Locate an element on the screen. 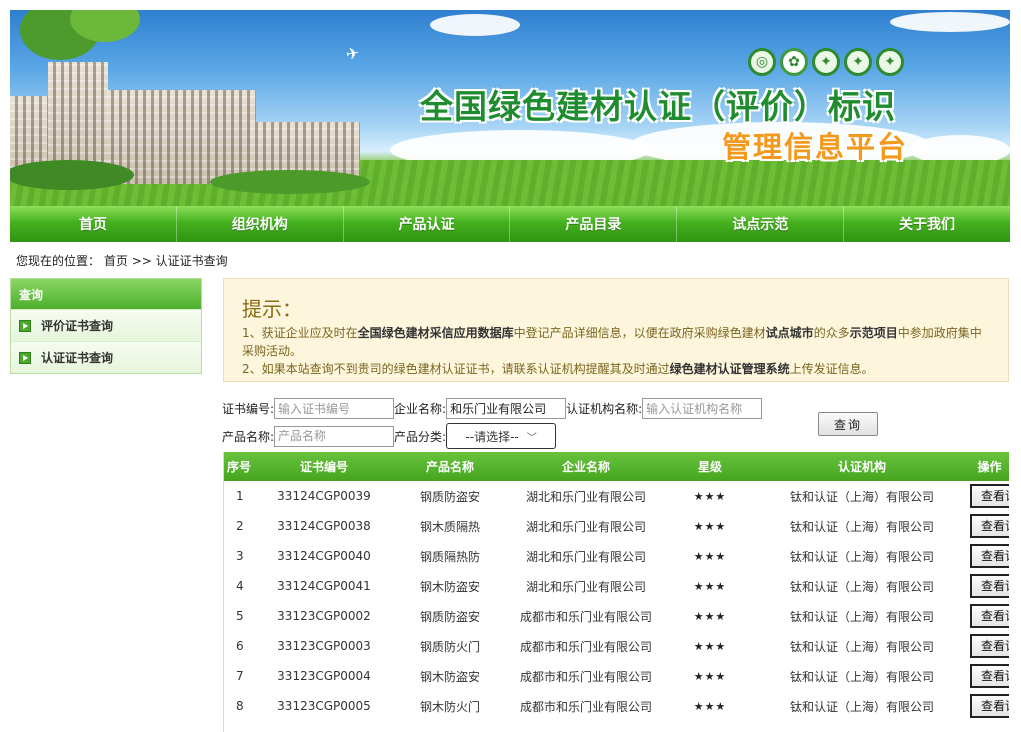 The height and width of the screenshot is (732, 1021). nav-item-pilot-demo: 试点示范 is located at coordinates (761, 224).